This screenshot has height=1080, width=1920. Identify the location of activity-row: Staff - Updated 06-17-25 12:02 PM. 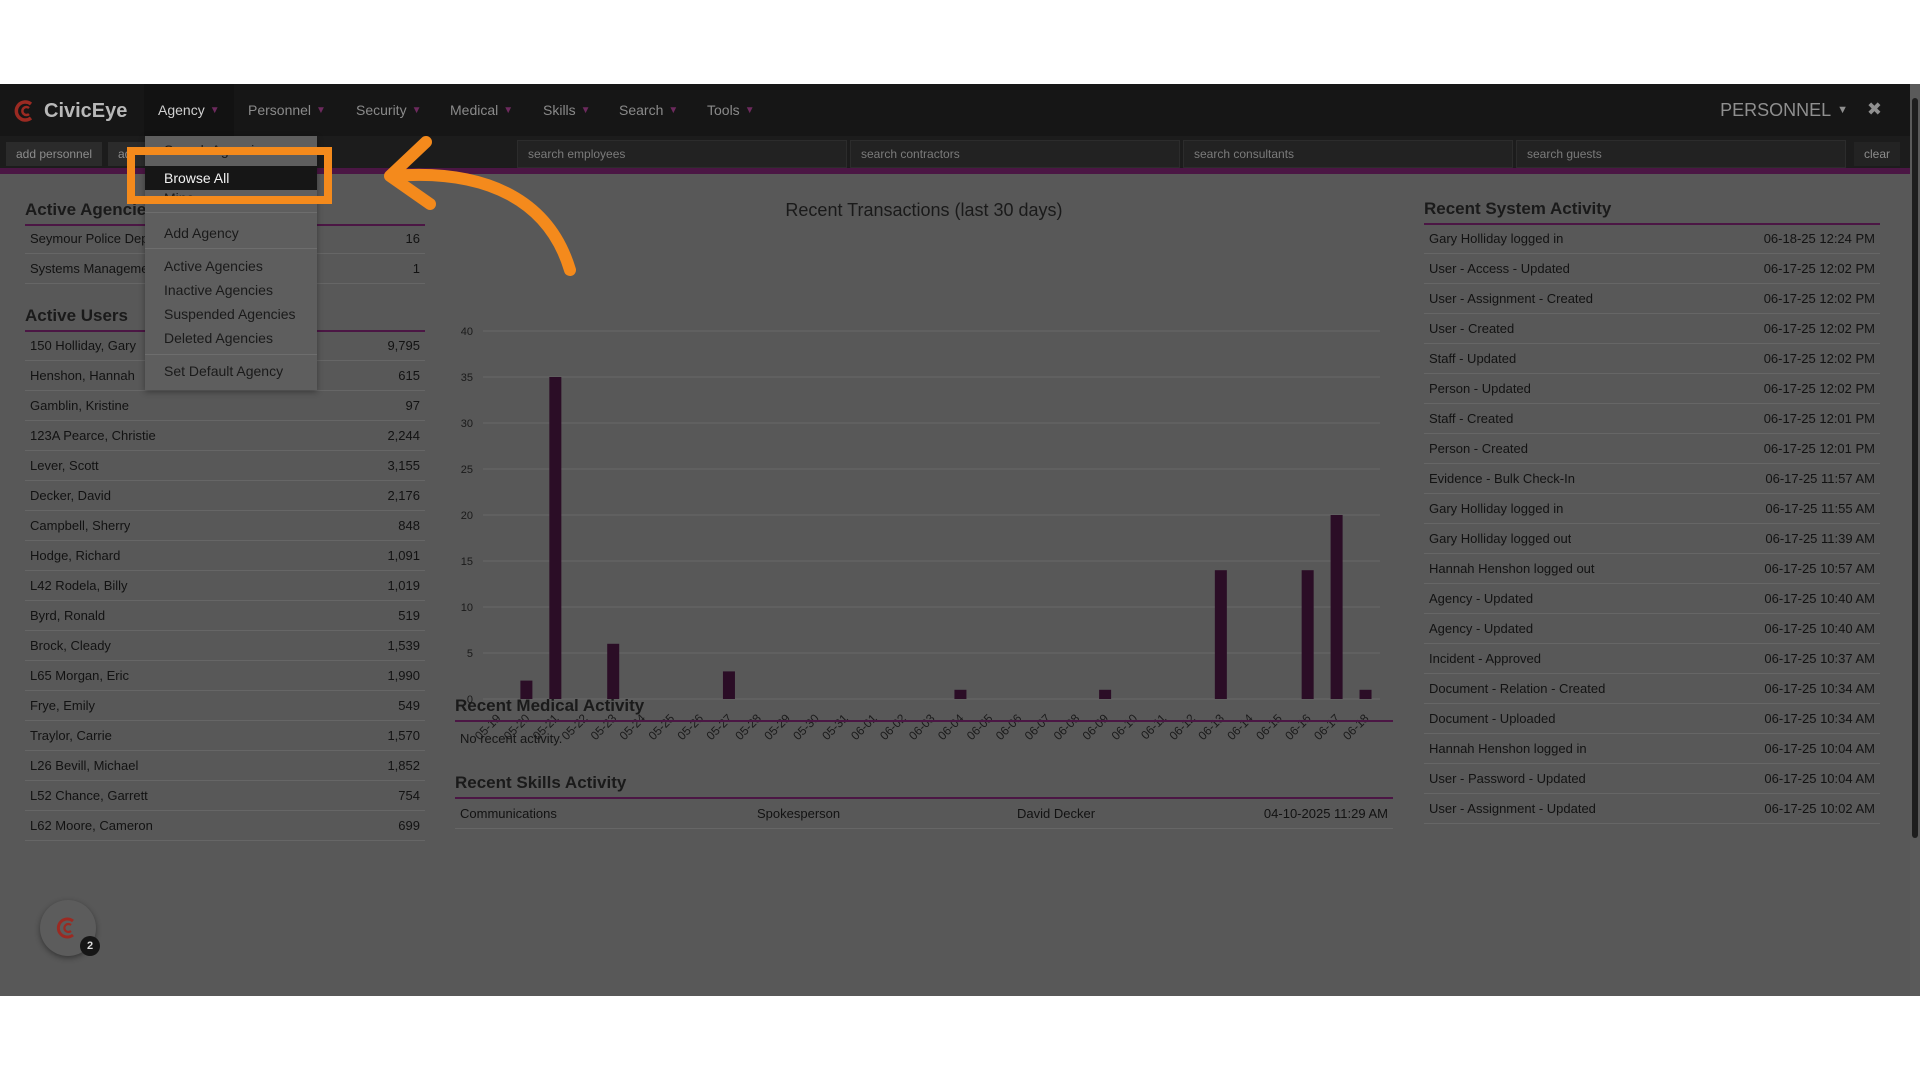
(1652, 359).